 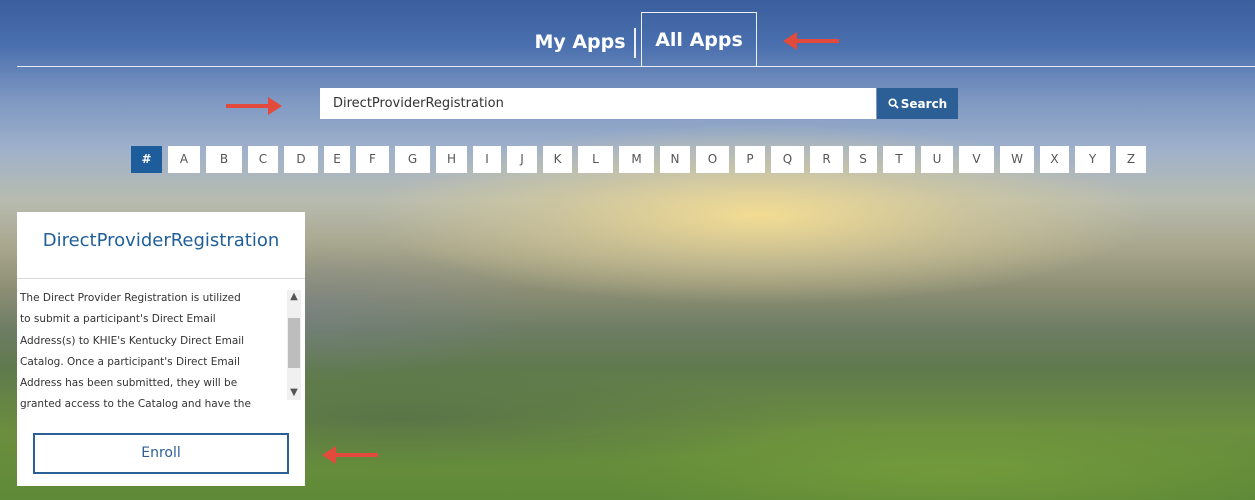 I want to click on nav-underline, so click(x=636, y=66).